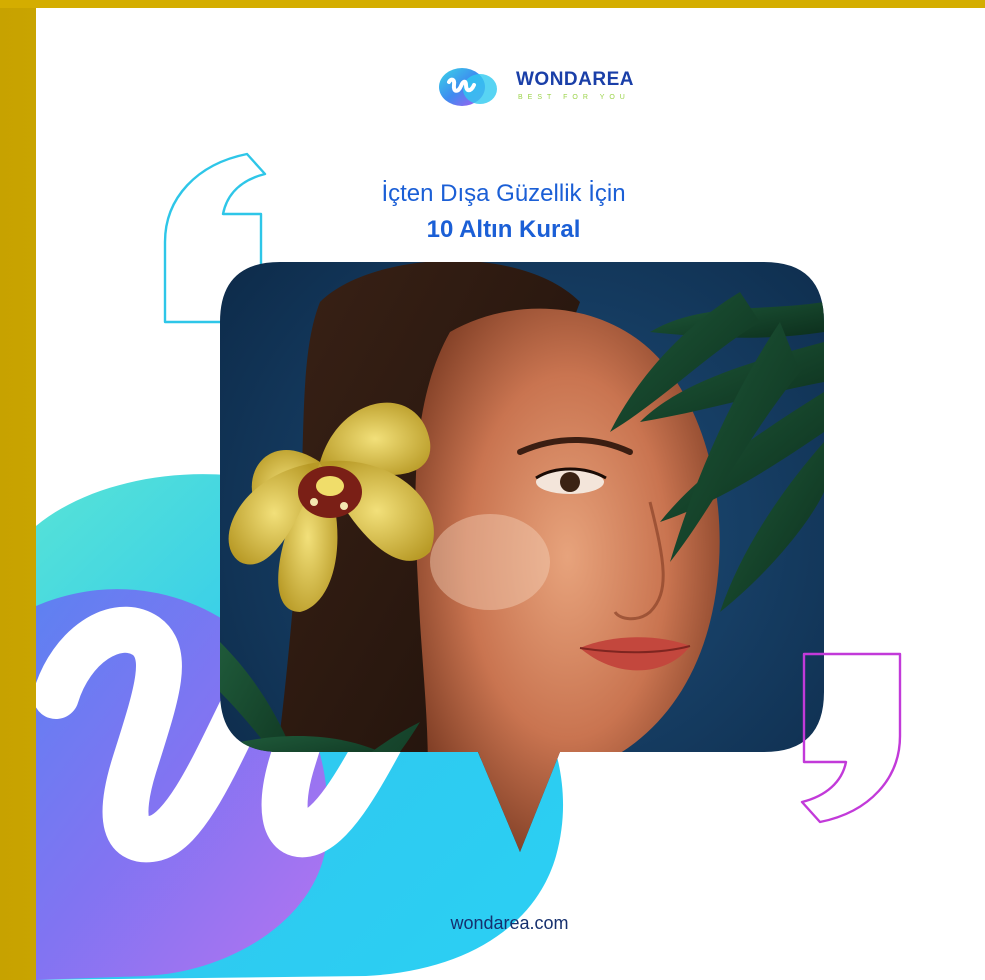  I want to click on brand-tagline: BEST FOR YOU, so click(574, 97).